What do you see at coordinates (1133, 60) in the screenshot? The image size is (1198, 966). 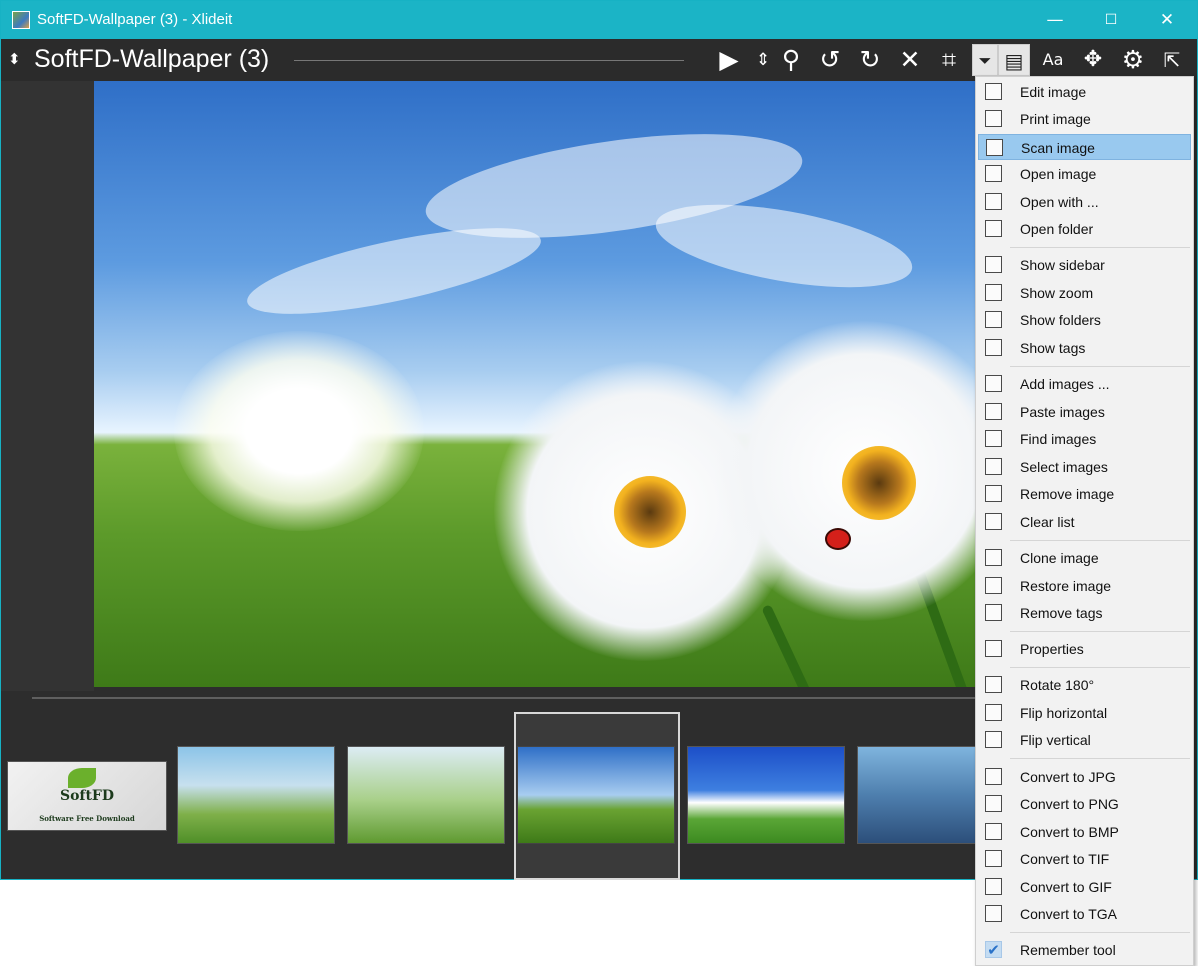 I see `settings-button: ⚙` at bounding box center [1133, 60].